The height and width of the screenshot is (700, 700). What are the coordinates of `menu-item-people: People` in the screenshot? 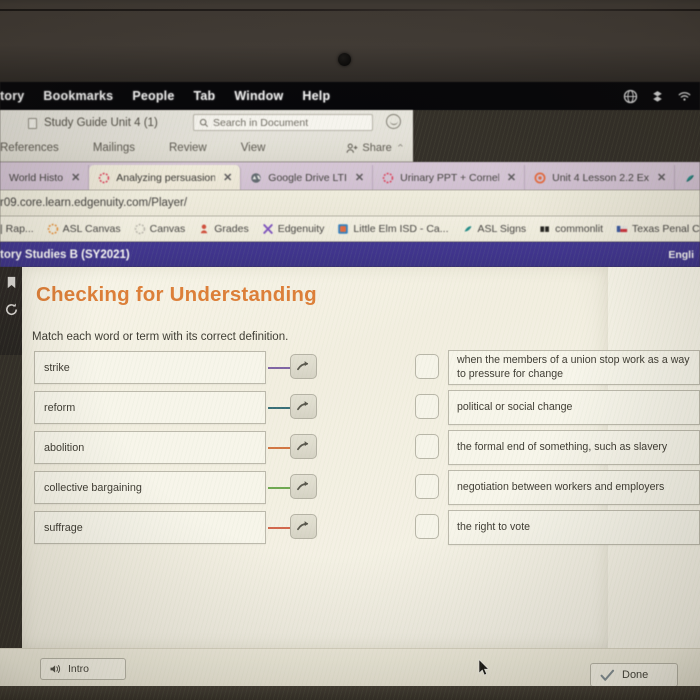 It's located at (153, 96).